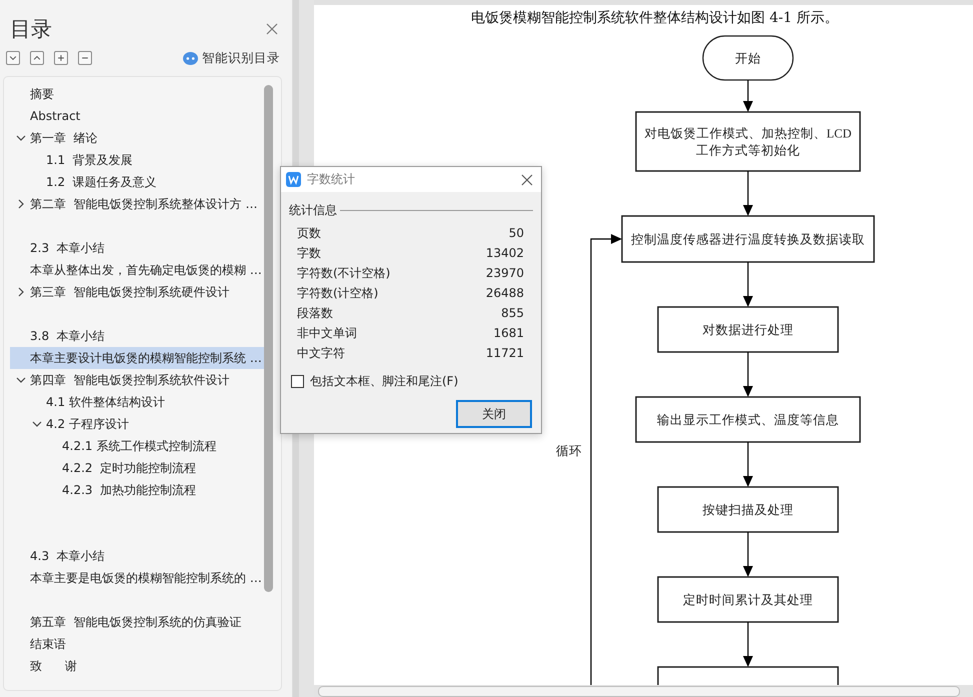 This screenshot has width=973, height=697. I want to click on stat-label: 非中文单词, so click(327, 333).